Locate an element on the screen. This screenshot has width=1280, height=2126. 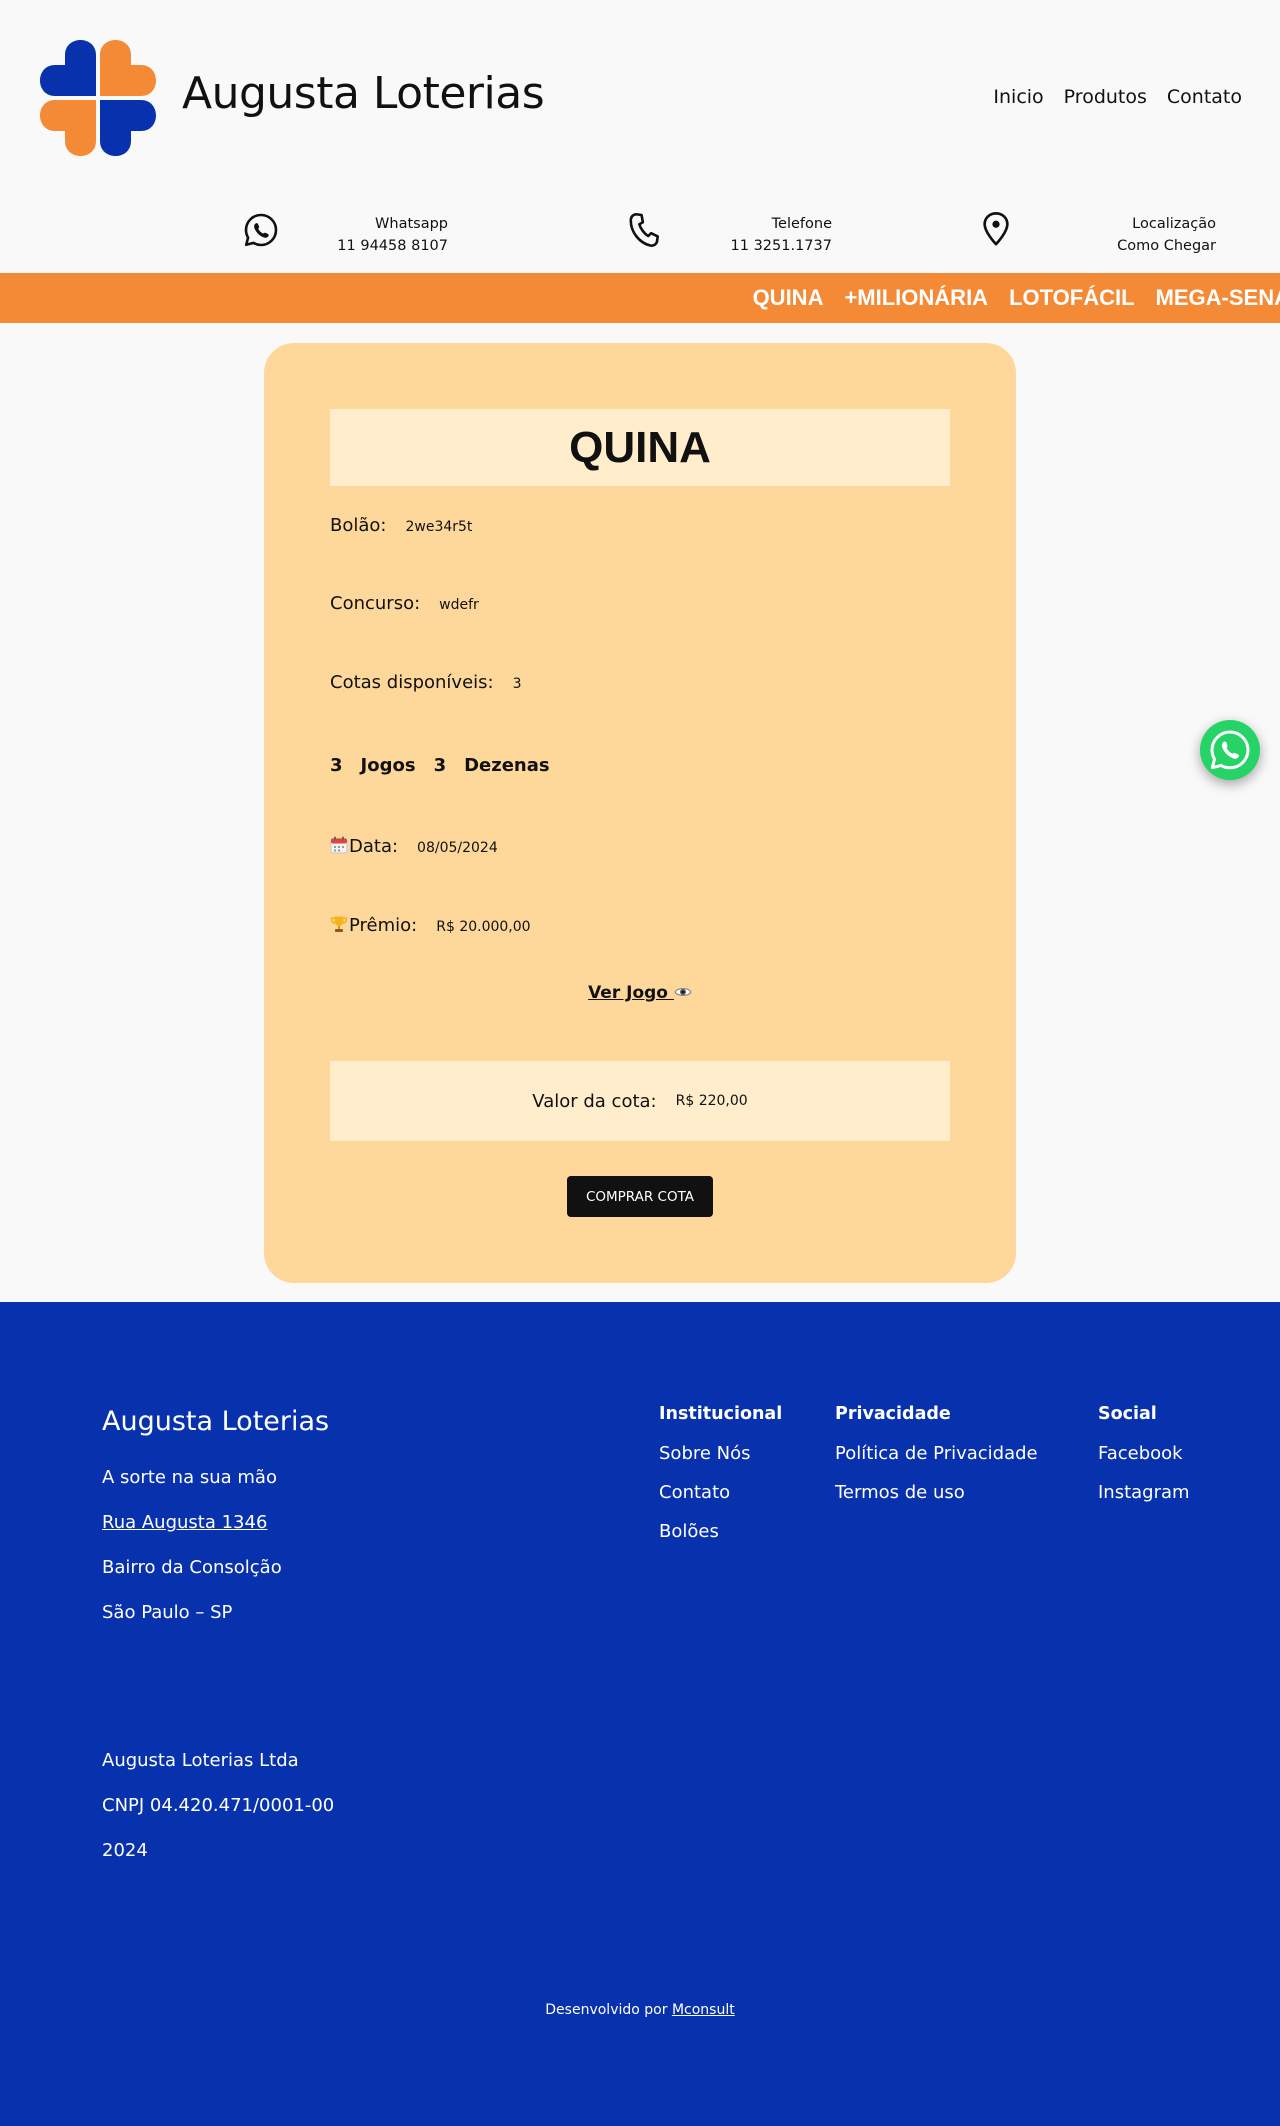
dezenas-label: Dezenas is located at coordinates (507, 765).